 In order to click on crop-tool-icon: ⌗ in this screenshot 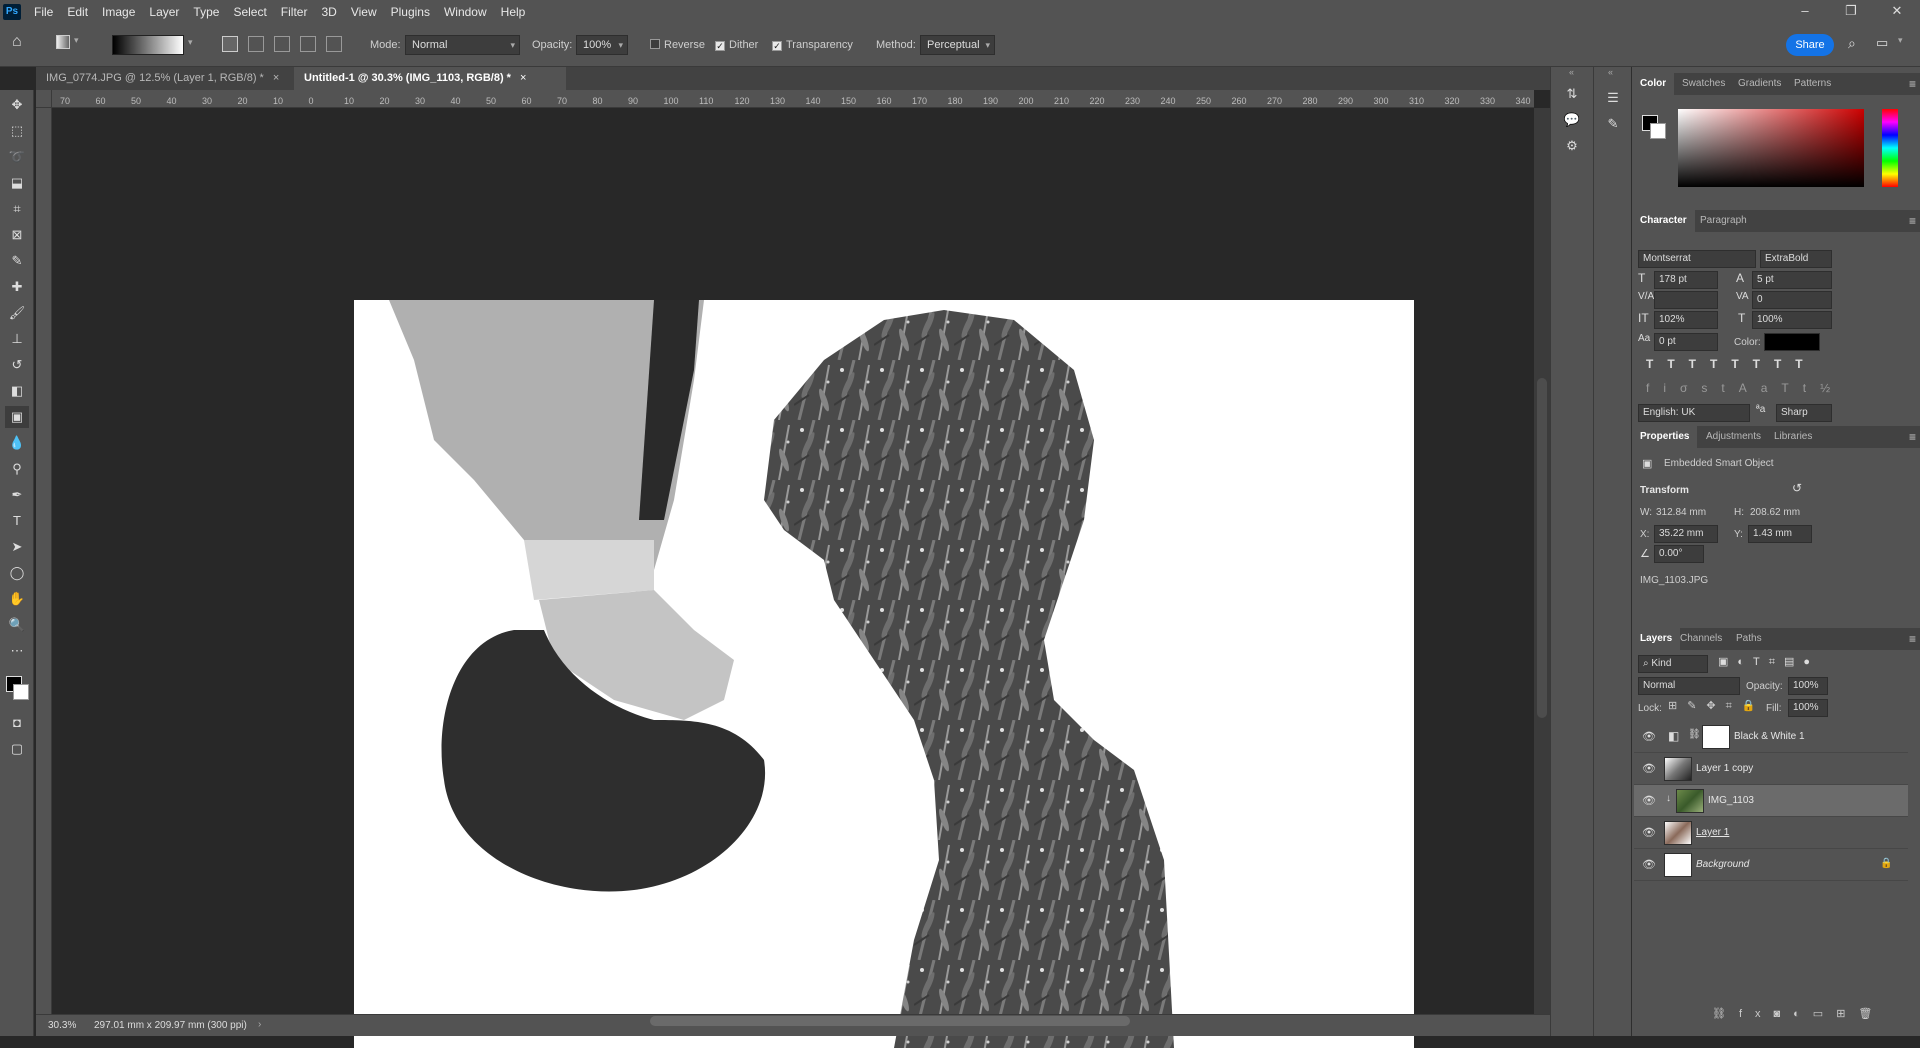, I will do `click(17, 209)`.